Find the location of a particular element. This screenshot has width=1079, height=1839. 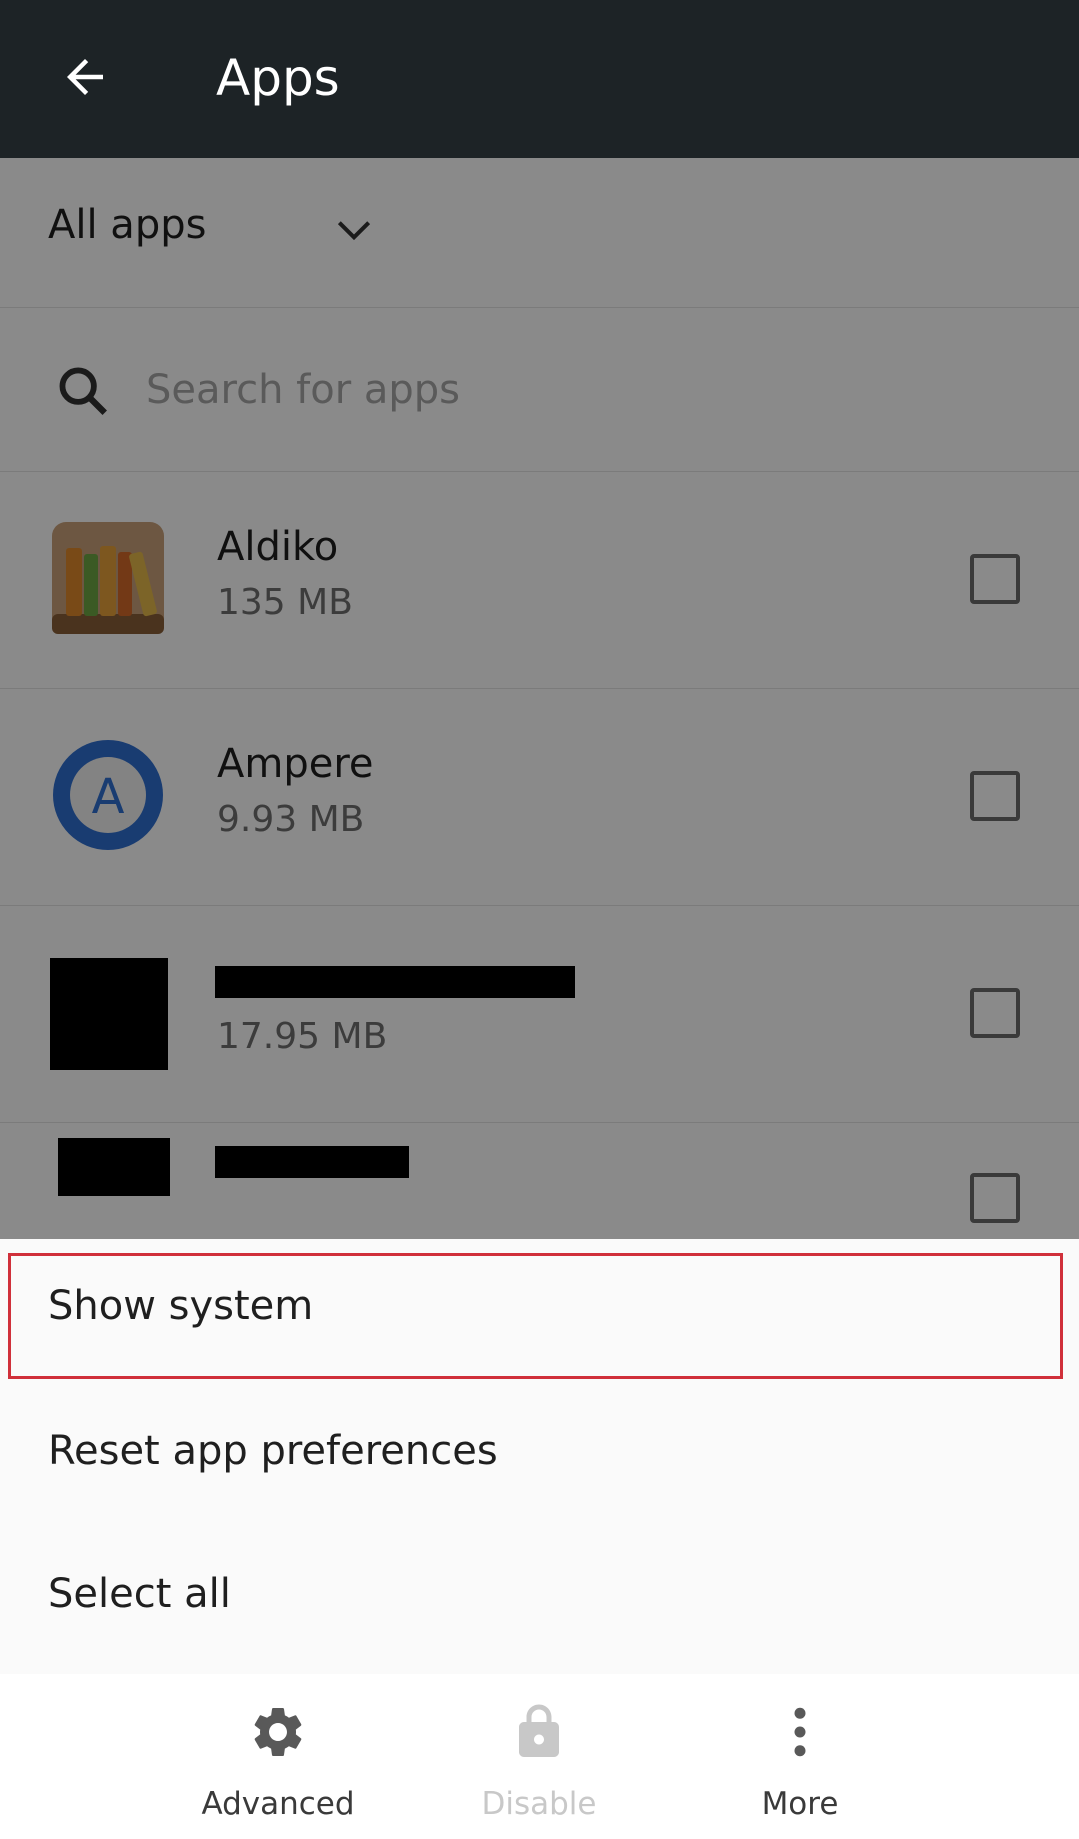

back-arrow-icon is located at coordinates (85, 77).